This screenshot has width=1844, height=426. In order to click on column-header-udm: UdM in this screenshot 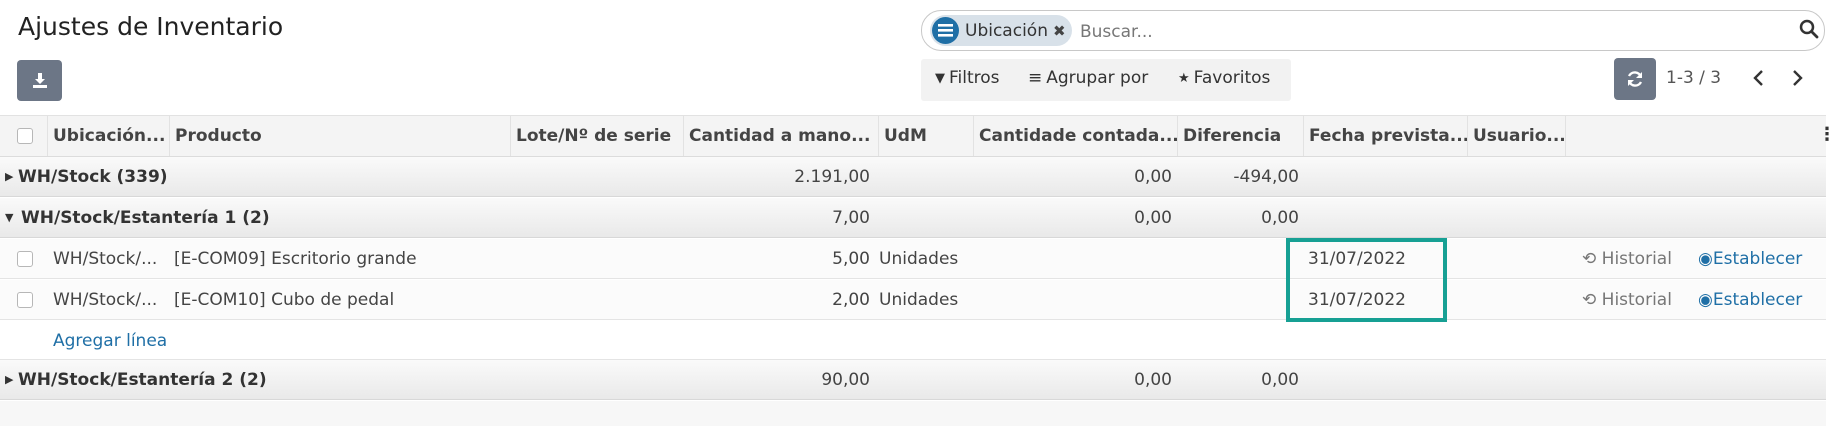, I will do `click(926, 136)`.